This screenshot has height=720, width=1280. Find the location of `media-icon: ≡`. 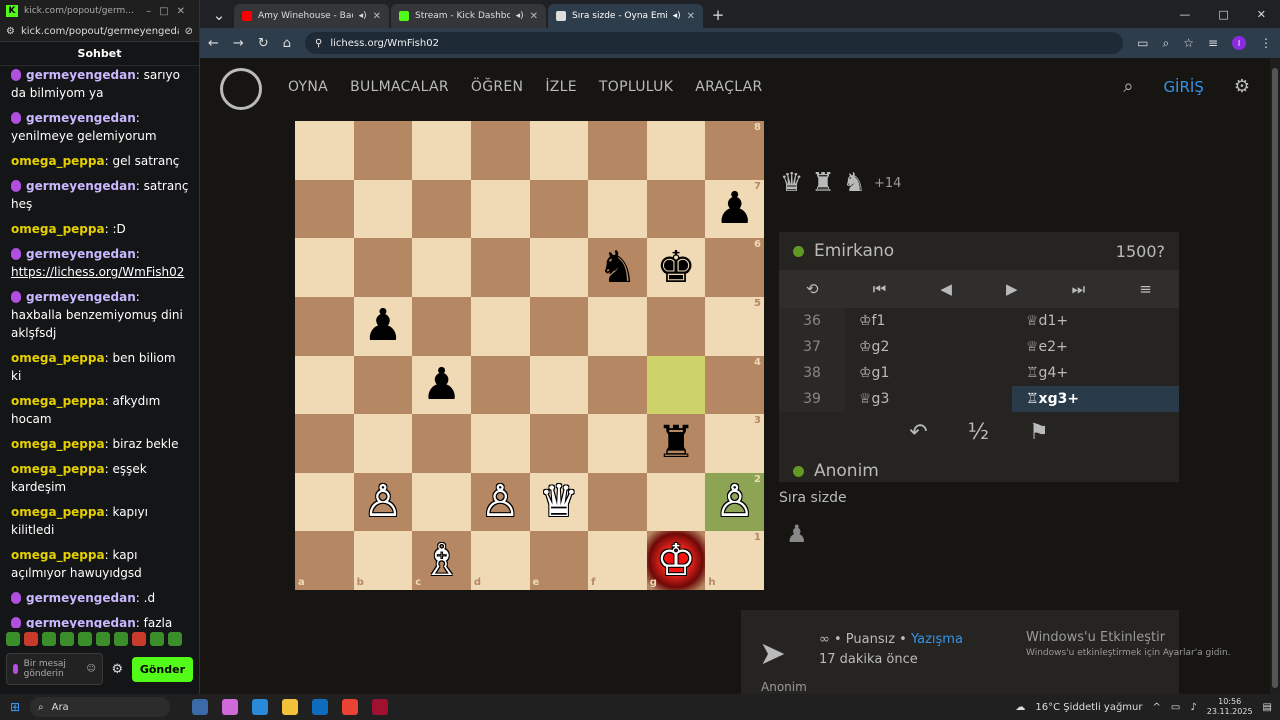

media-icon: ≡ is located at coordinates (1213, 43).